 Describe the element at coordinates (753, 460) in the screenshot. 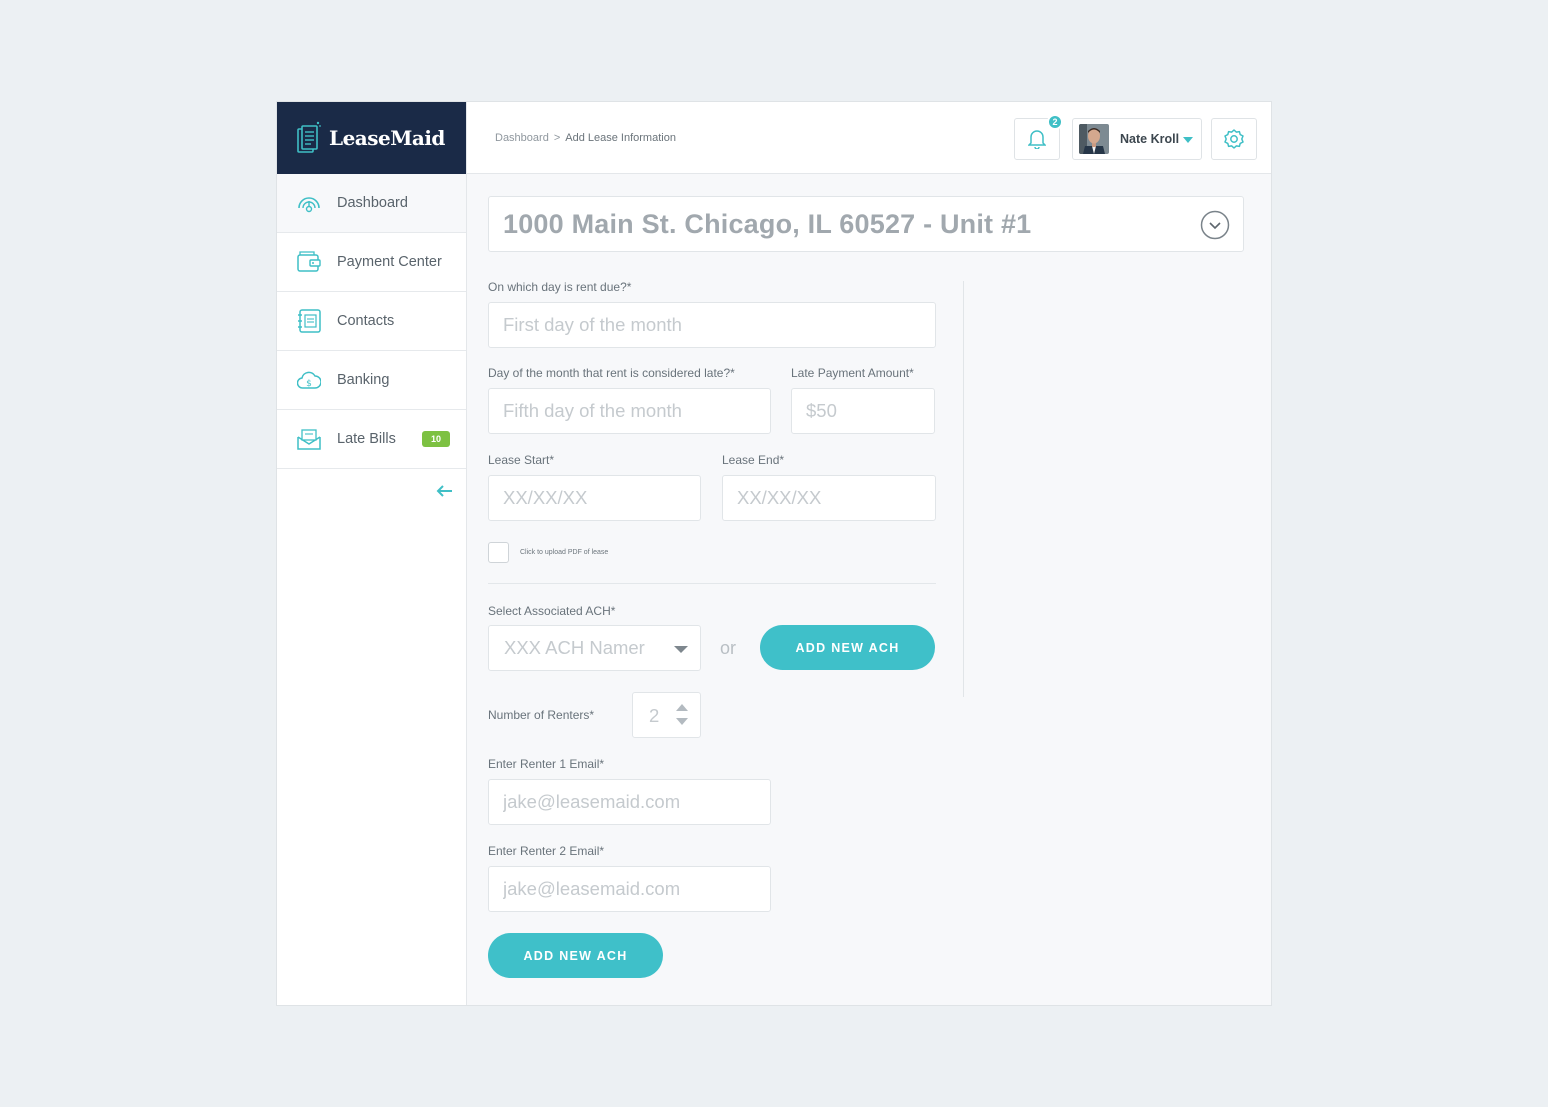

I see `lease-end-label: Lease End*` at that location.